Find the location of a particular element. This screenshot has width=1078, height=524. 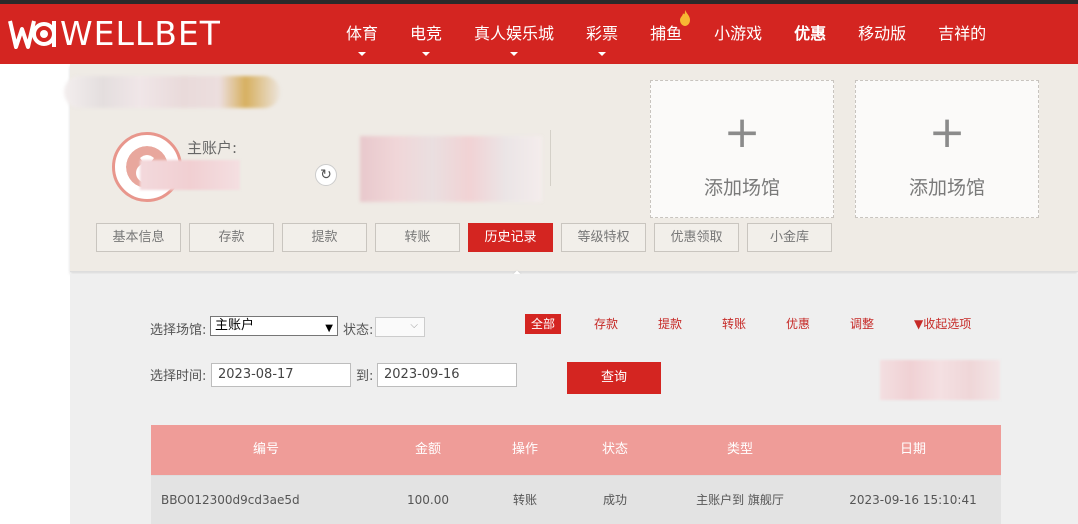

start-date-input: 2023-08-17 is located at coordinates (281, 375).